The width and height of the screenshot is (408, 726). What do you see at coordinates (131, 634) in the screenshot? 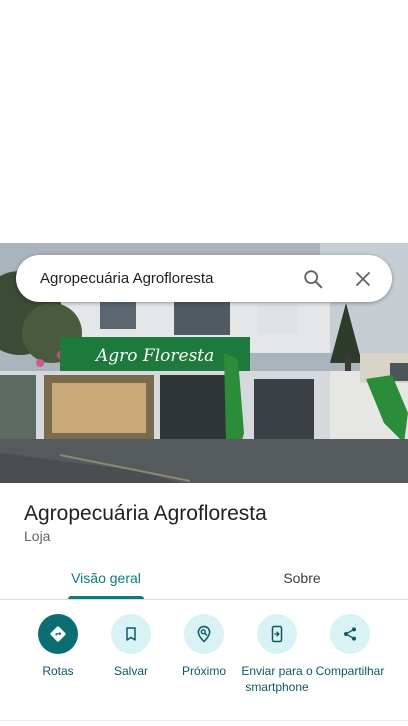
I see `bookmark-icon` at bounding box center [131, 634].